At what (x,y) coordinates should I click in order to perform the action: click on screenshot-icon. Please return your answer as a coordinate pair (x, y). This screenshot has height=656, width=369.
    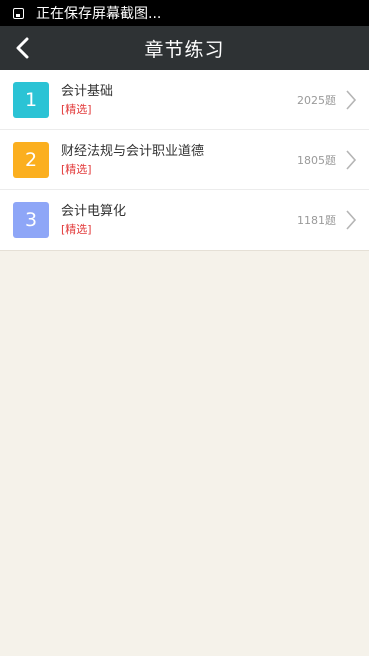
    Looking at the image, I should click on (18, 13).